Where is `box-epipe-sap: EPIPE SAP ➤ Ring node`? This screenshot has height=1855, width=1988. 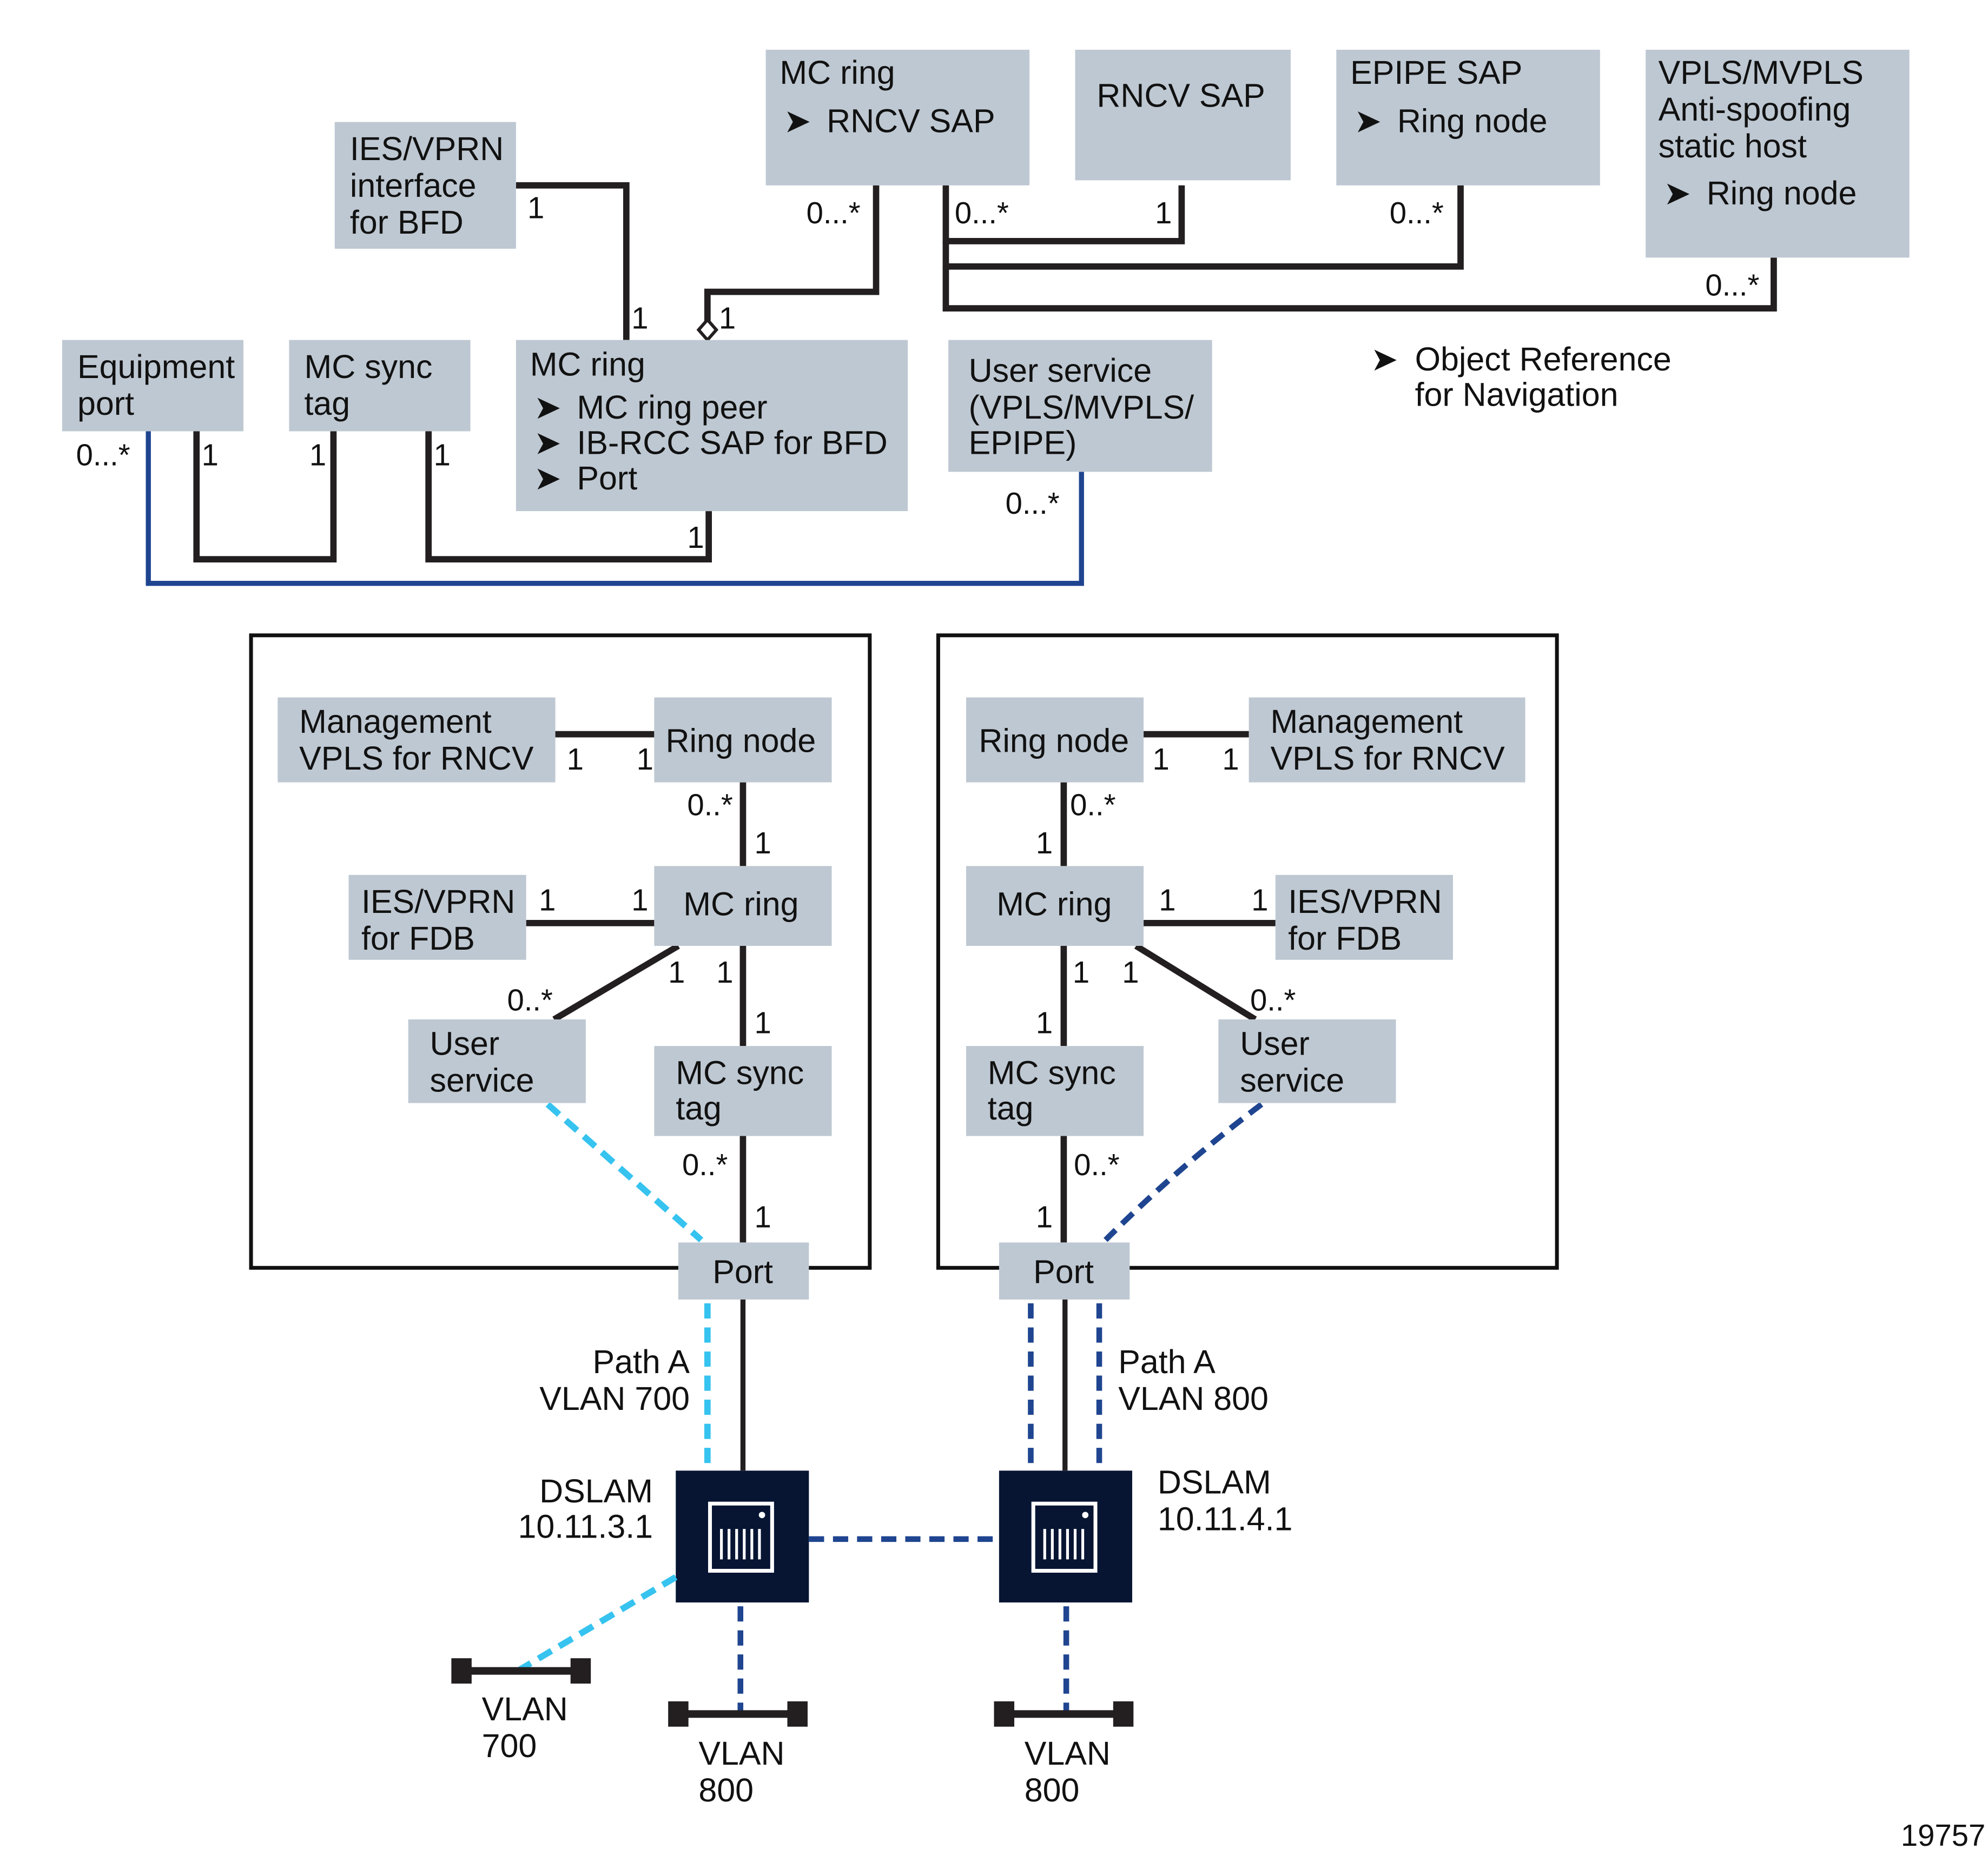 box-epipe-sap: EPIPE SAP ➤ Ring node is located at coordinates (1468, 118).